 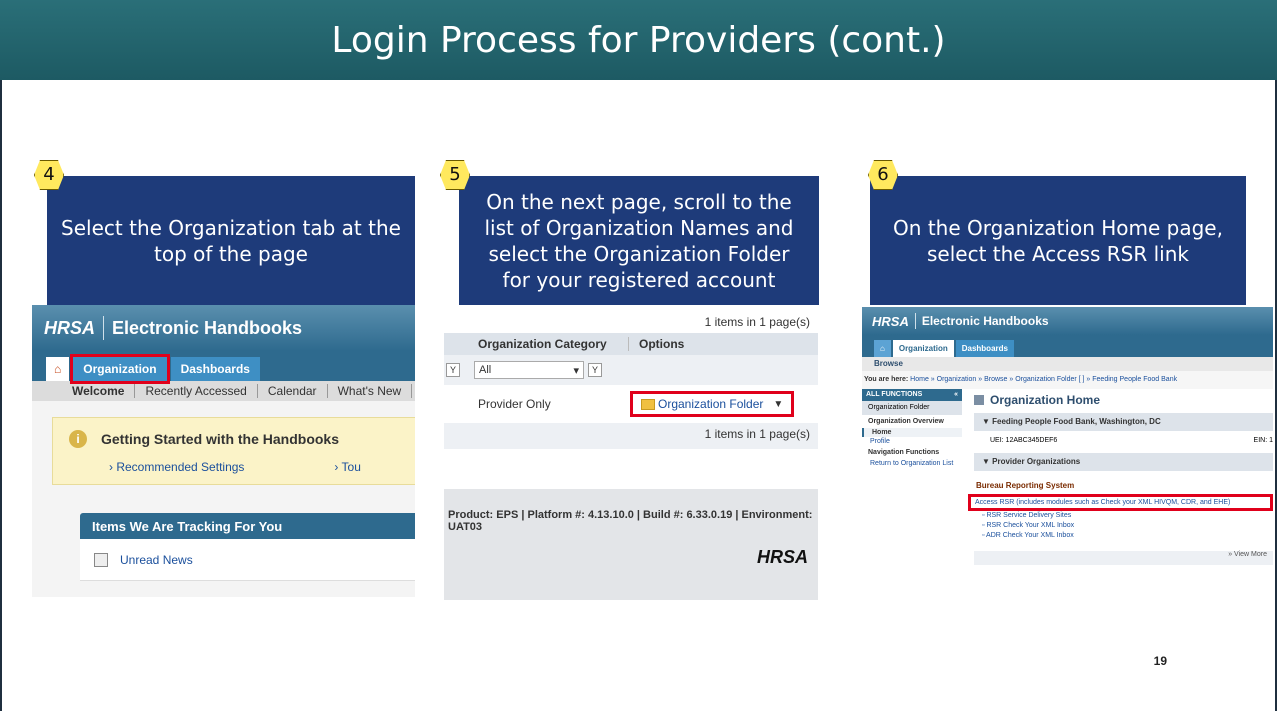 What do you see at coordinates (101, 559) in the screenshot?
I see `news-icon` at bounding box center [101, 559].